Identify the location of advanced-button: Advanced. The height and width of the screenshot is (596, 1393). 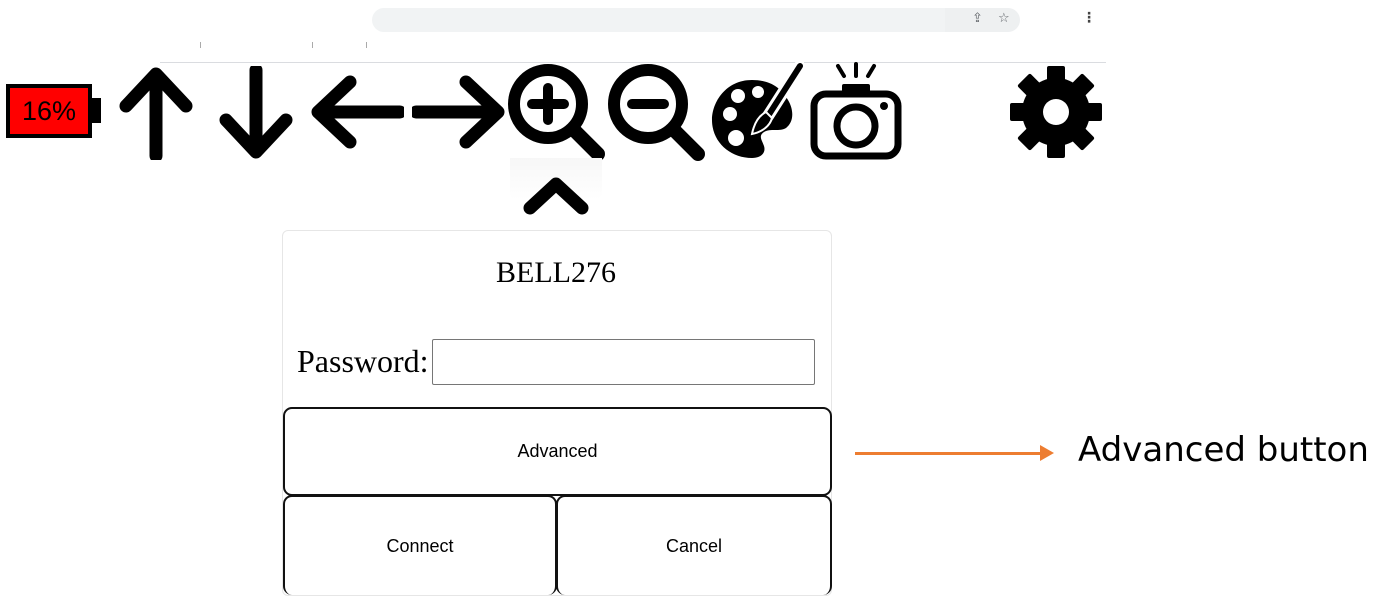
(557, 451).